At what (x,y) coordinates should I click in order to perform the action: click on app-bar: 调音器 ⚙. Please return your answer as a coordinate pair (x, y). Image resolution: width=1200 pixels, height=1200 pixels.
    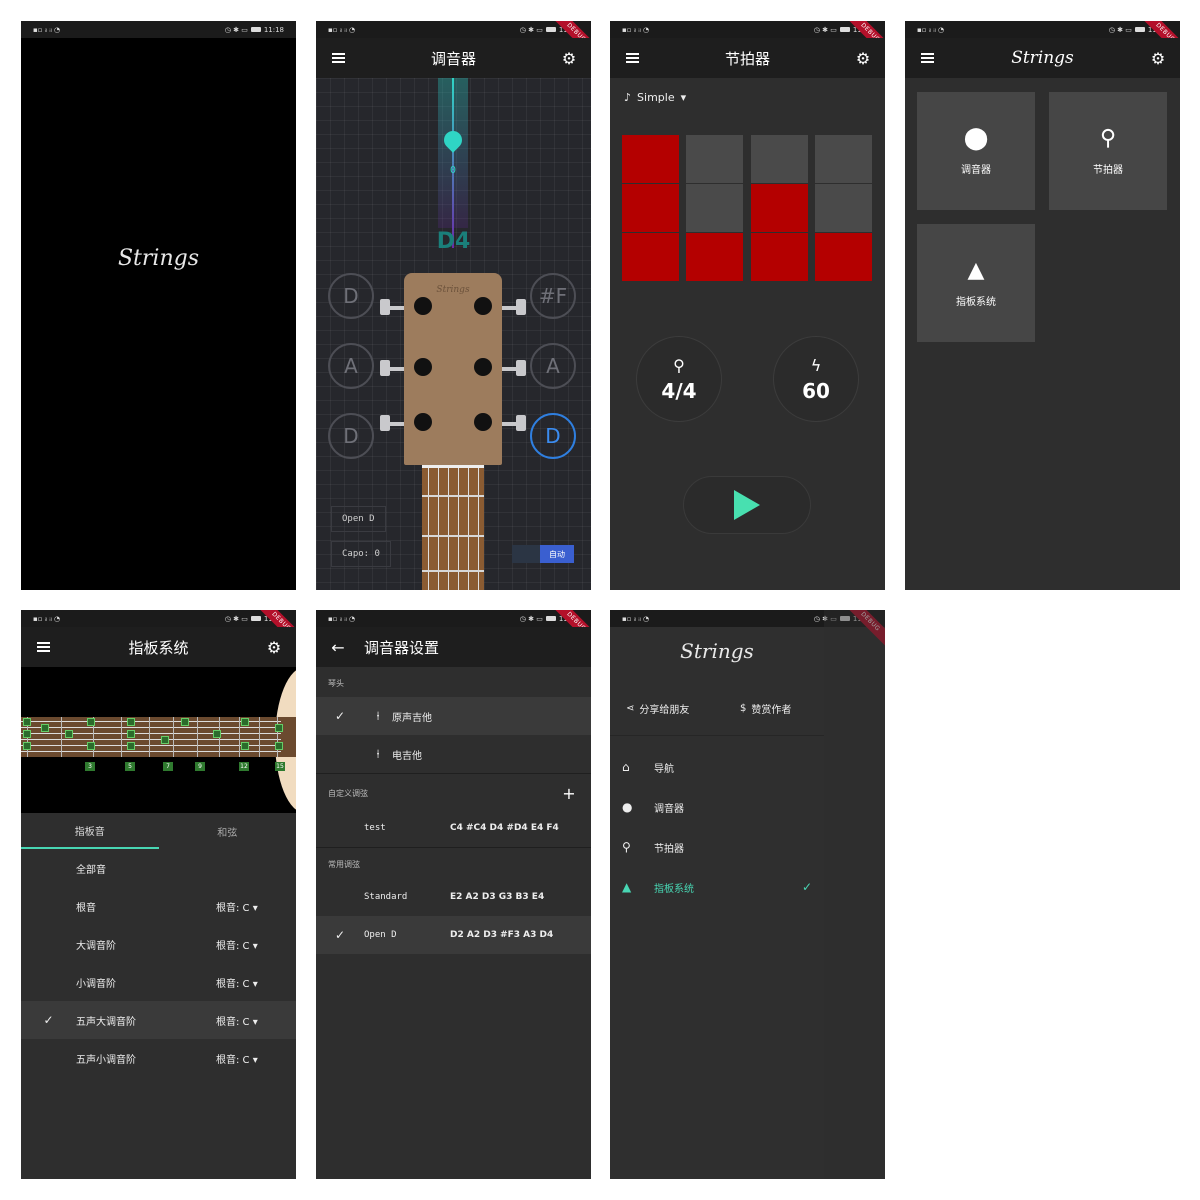
    Looking at the image, I should click on (453, 58).